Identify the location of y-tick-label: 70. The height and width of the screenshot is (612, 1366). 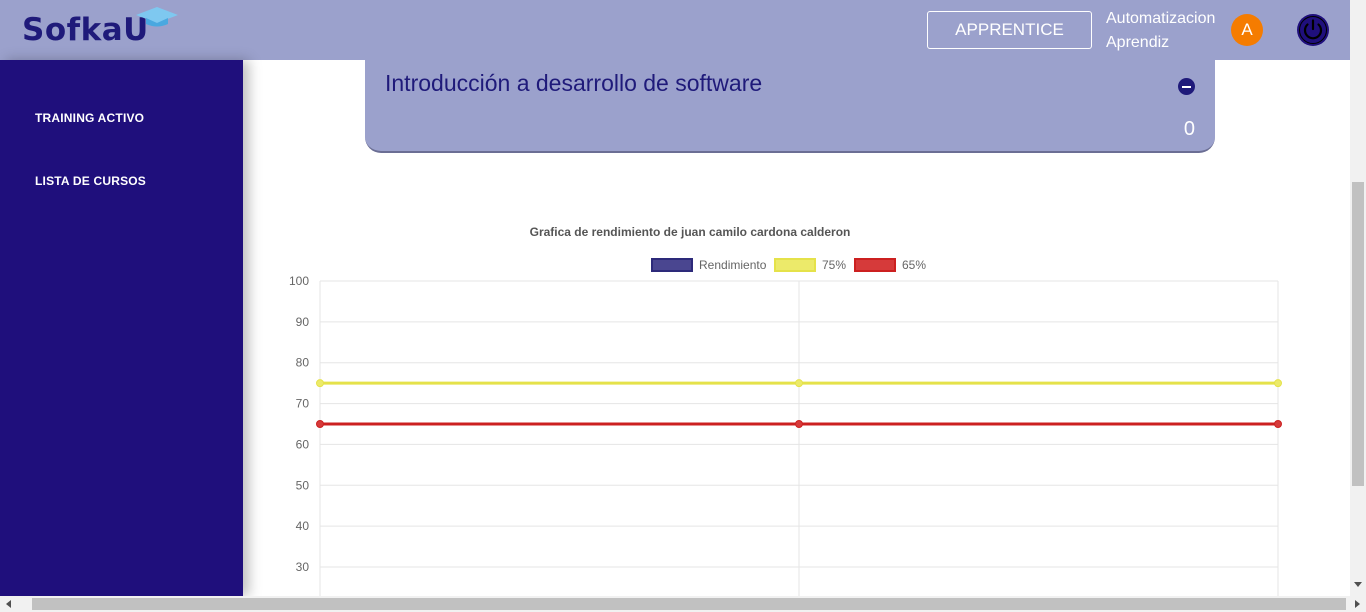
(303, 404).